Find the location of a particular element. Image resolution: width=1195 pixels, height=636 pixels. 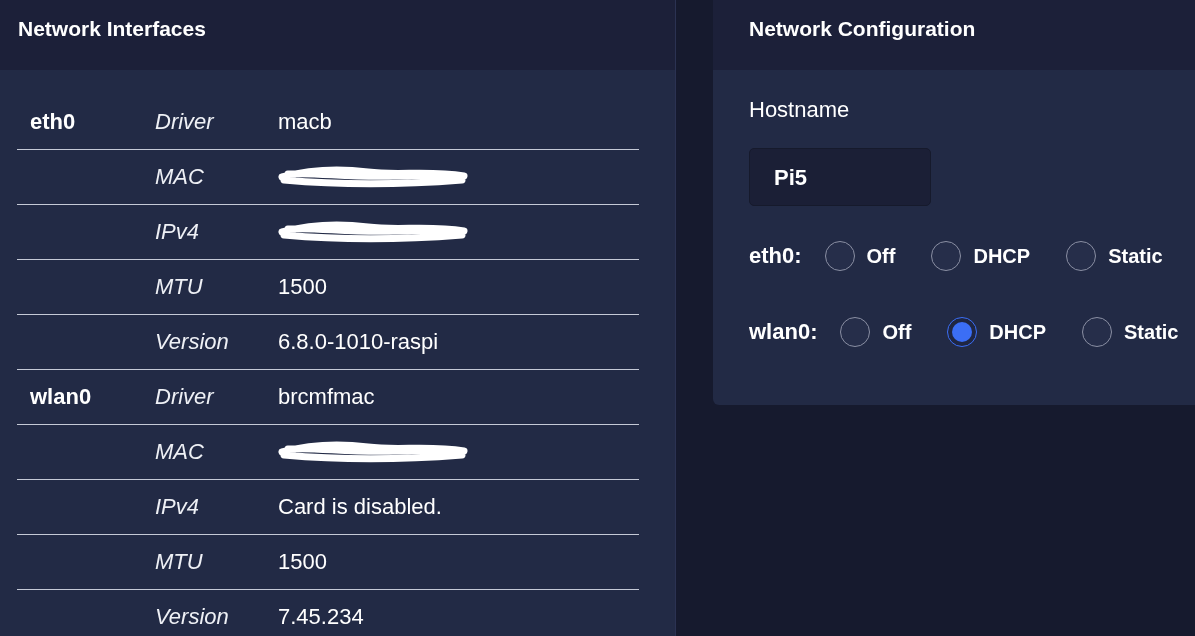

property-value: 7.45.234 is located at coordinates (321, 616).